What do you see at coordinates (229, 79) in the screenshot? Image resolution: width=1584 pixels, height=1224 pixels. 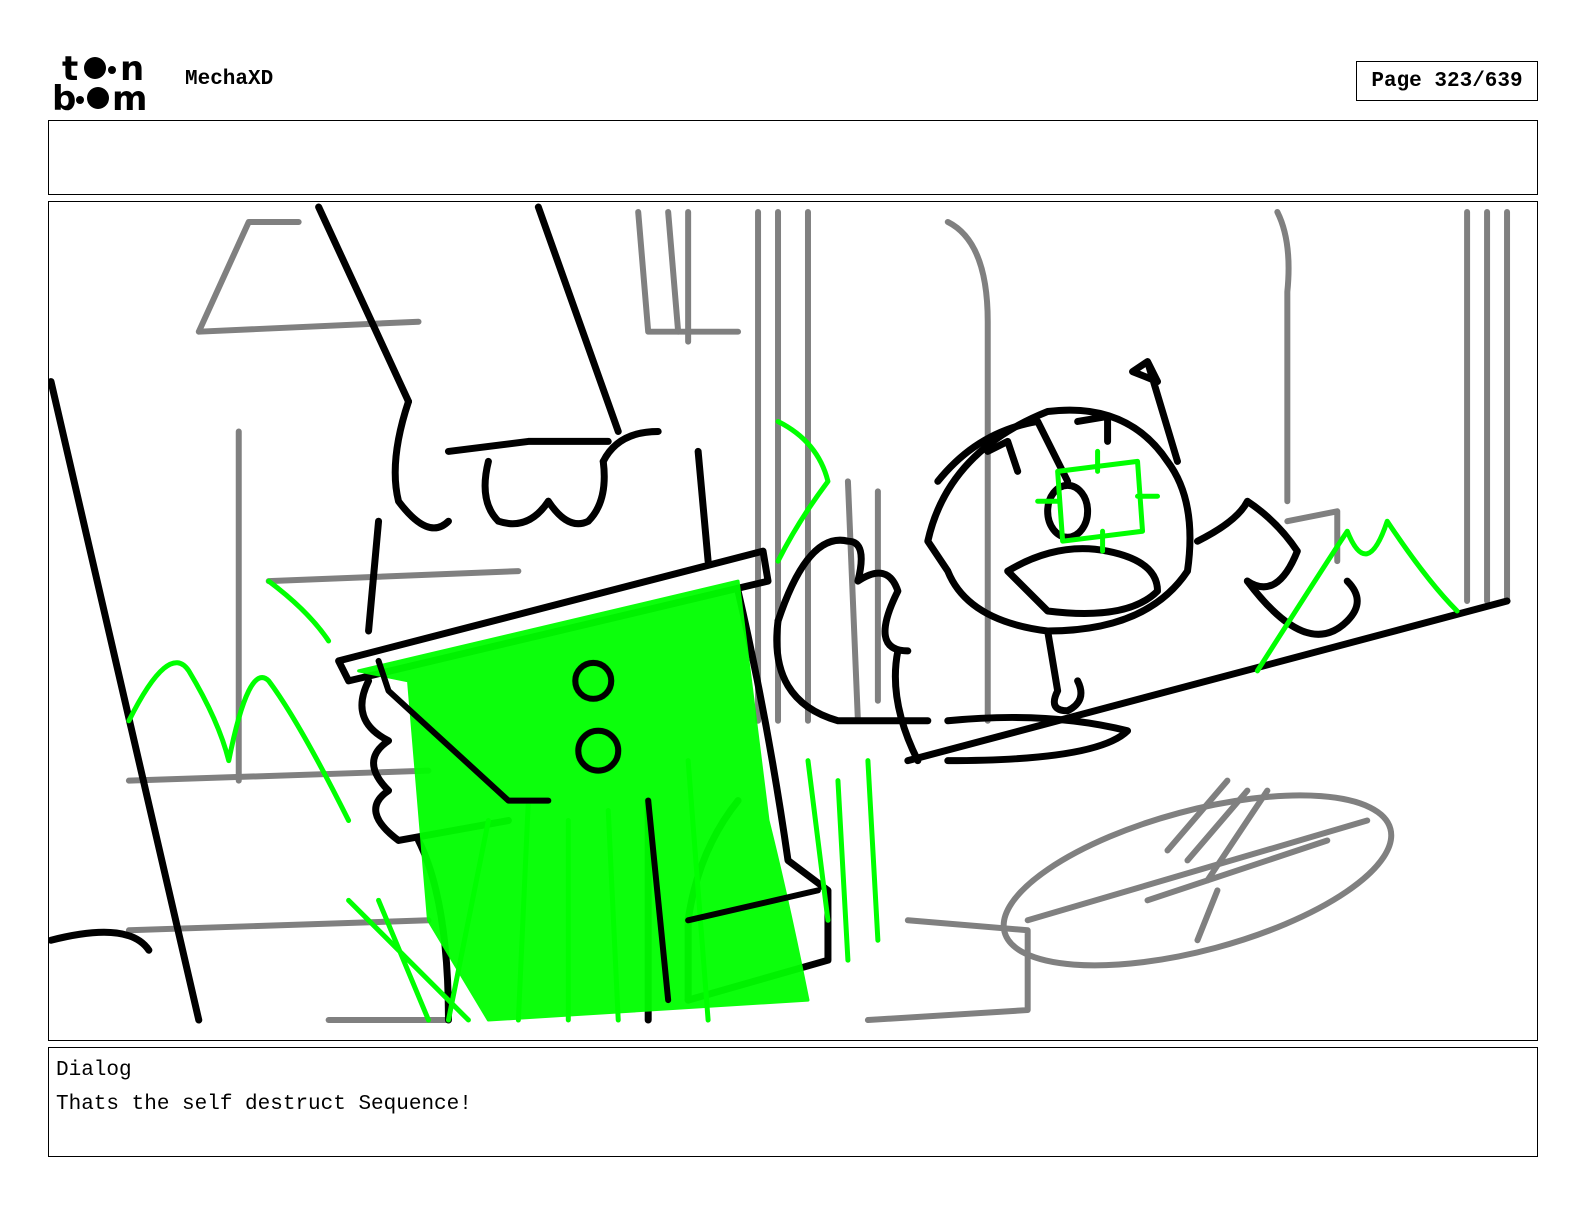 I see `project-title: MechaXD` at bounding box center [229, 79].